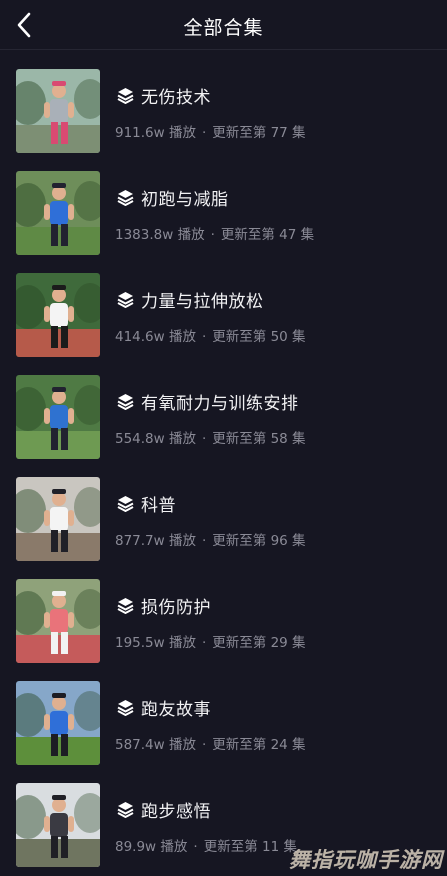  I want to click on collection-name: 初跑与减脂, so click(185, 199).